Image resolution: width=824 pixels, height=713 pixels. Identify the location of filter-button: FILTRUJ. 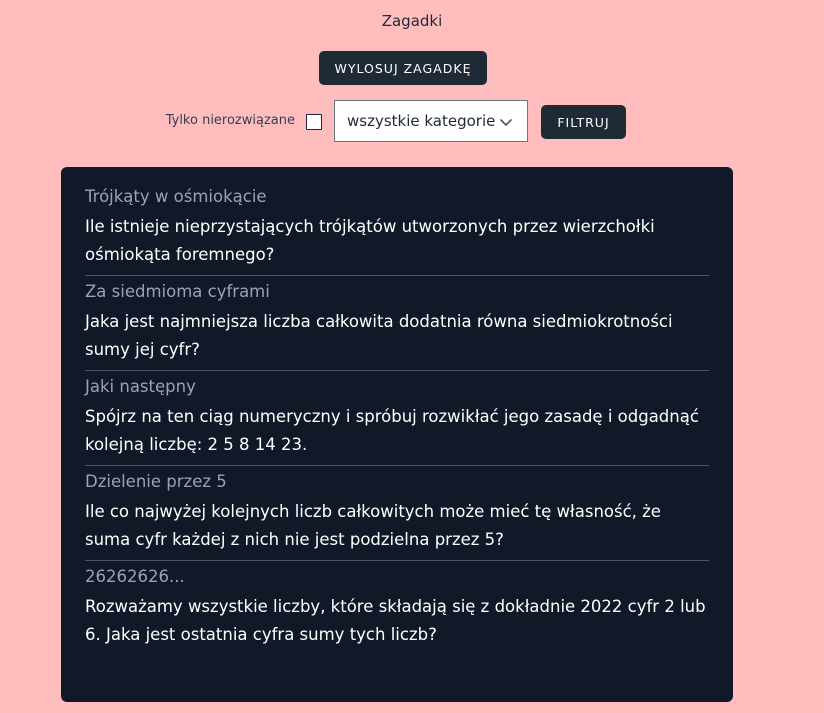
(583, 122).